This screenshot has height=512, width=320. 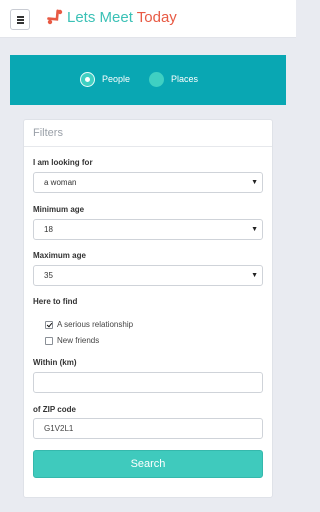 I want to click on search-button: Search, so click(x=148, y=464).